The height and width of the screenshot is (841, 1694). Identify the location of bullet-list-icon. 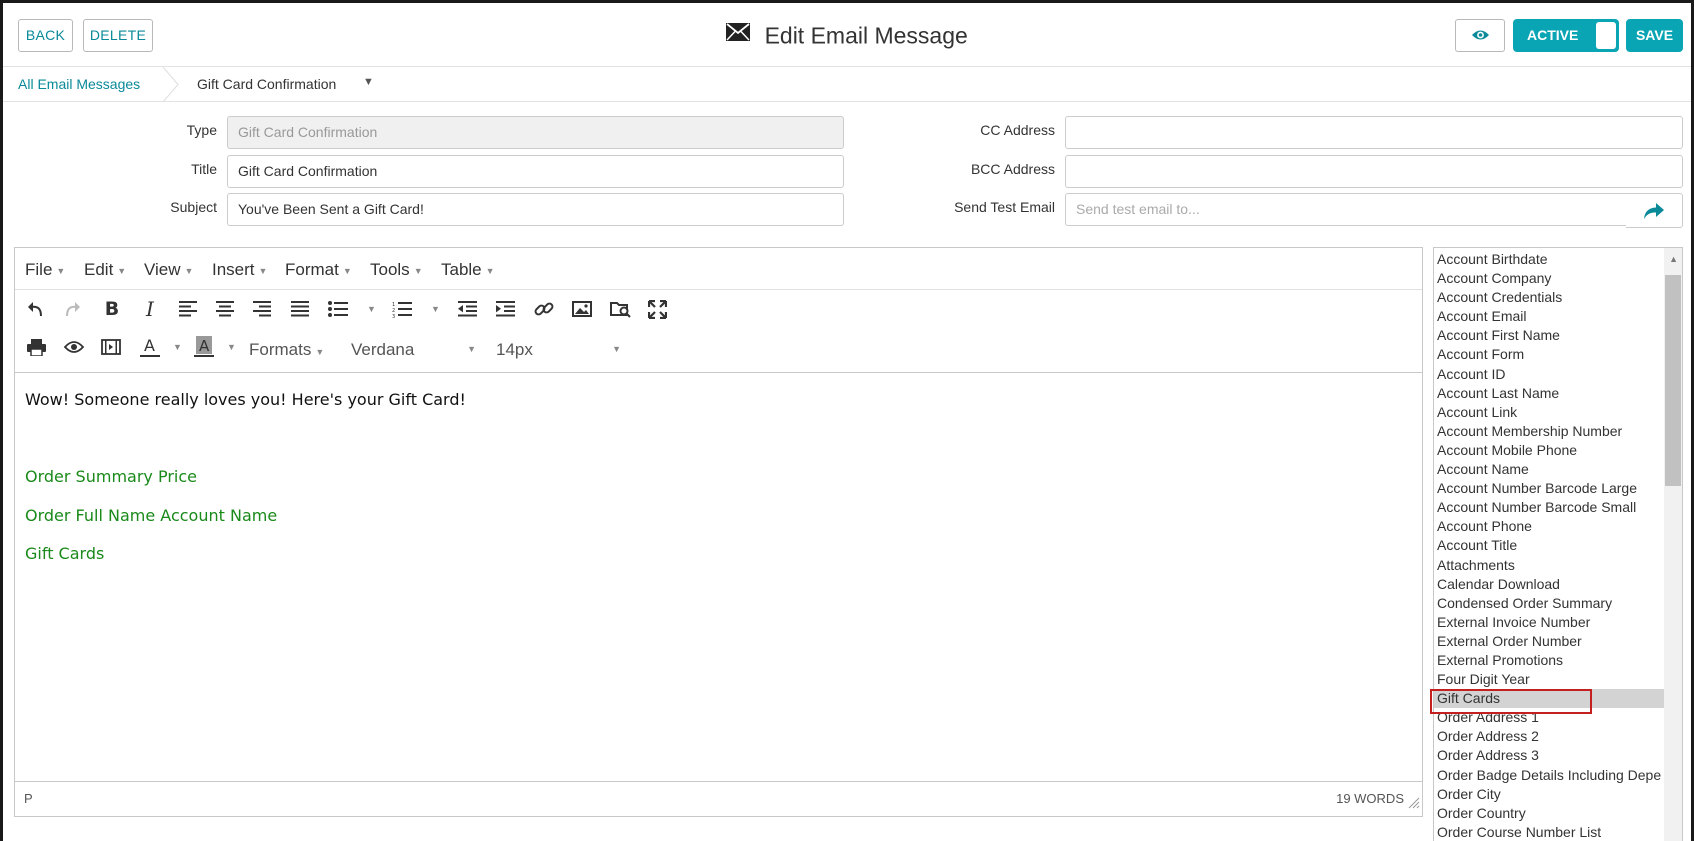
(338, 309).